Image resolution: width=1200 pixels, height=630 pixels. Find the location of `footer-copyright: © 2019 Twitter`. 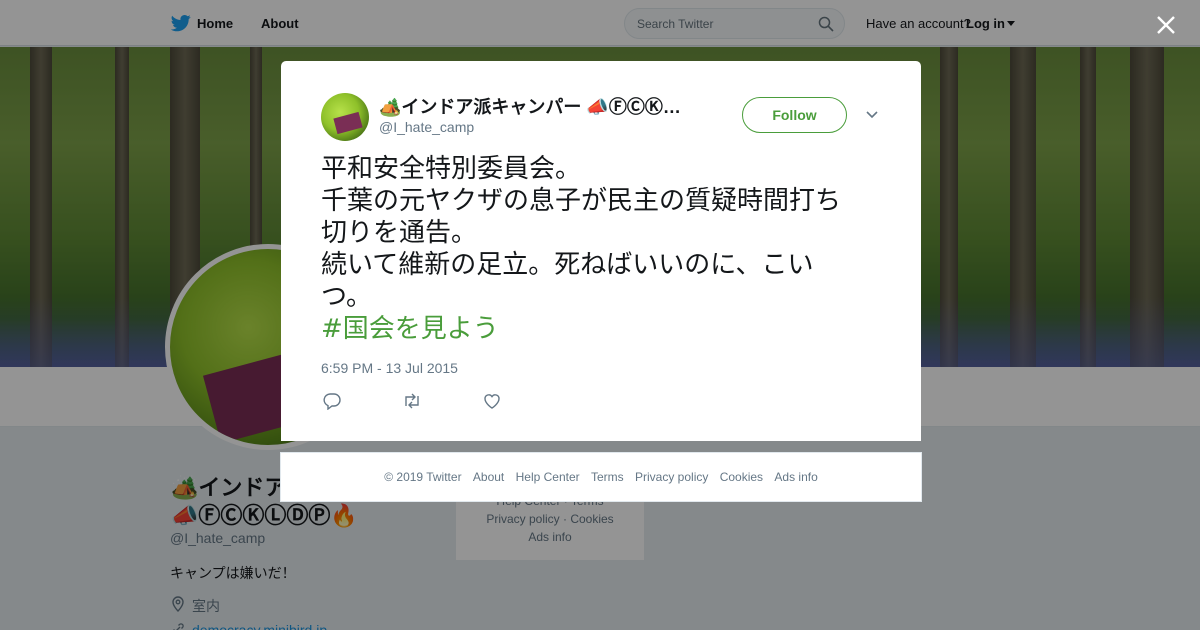

footer-copyright: © 2019 Twitter is located at coordinates (423, 477).